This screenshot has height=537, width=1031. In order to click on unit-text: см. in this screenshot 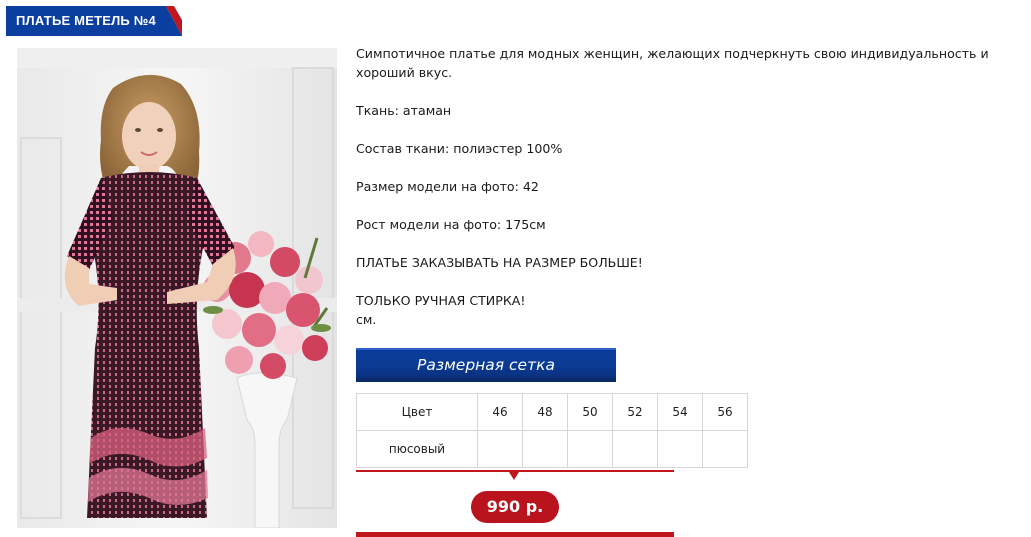, I will do `click(366, 319)`.